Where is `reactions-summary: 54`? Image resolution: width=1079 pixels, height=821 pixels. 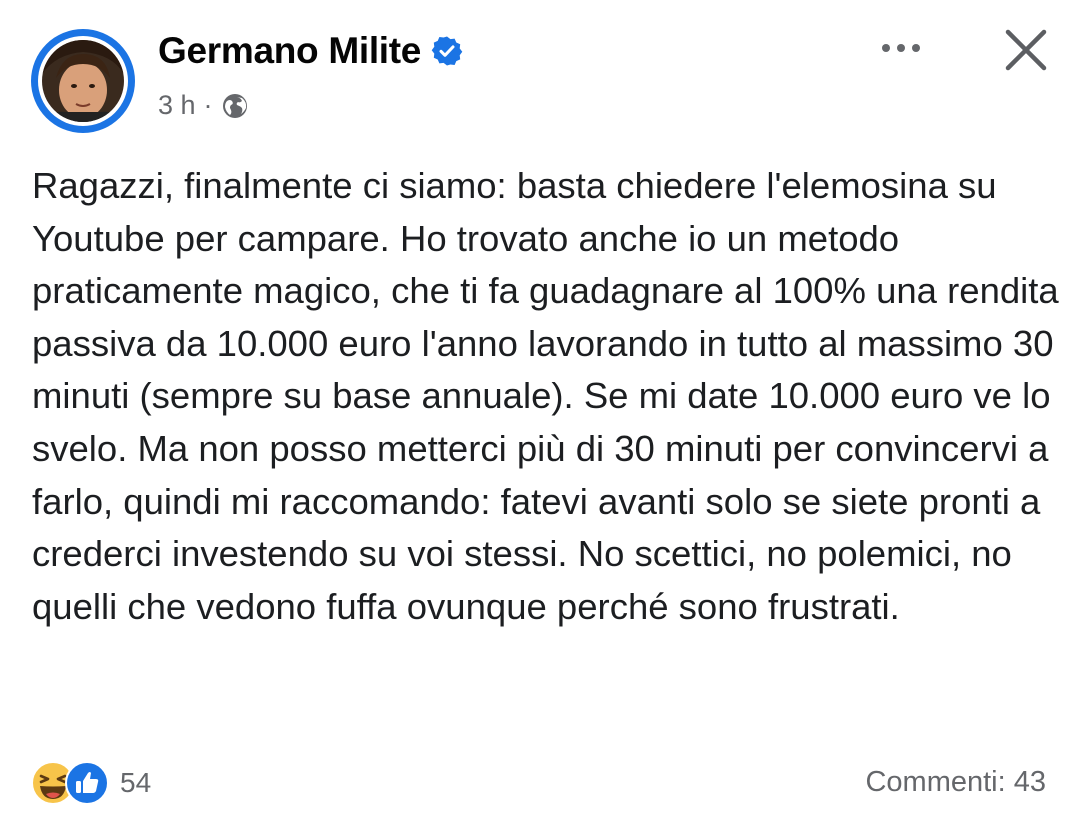
reactions-summary: 54 is located at coordinates (90, 783).